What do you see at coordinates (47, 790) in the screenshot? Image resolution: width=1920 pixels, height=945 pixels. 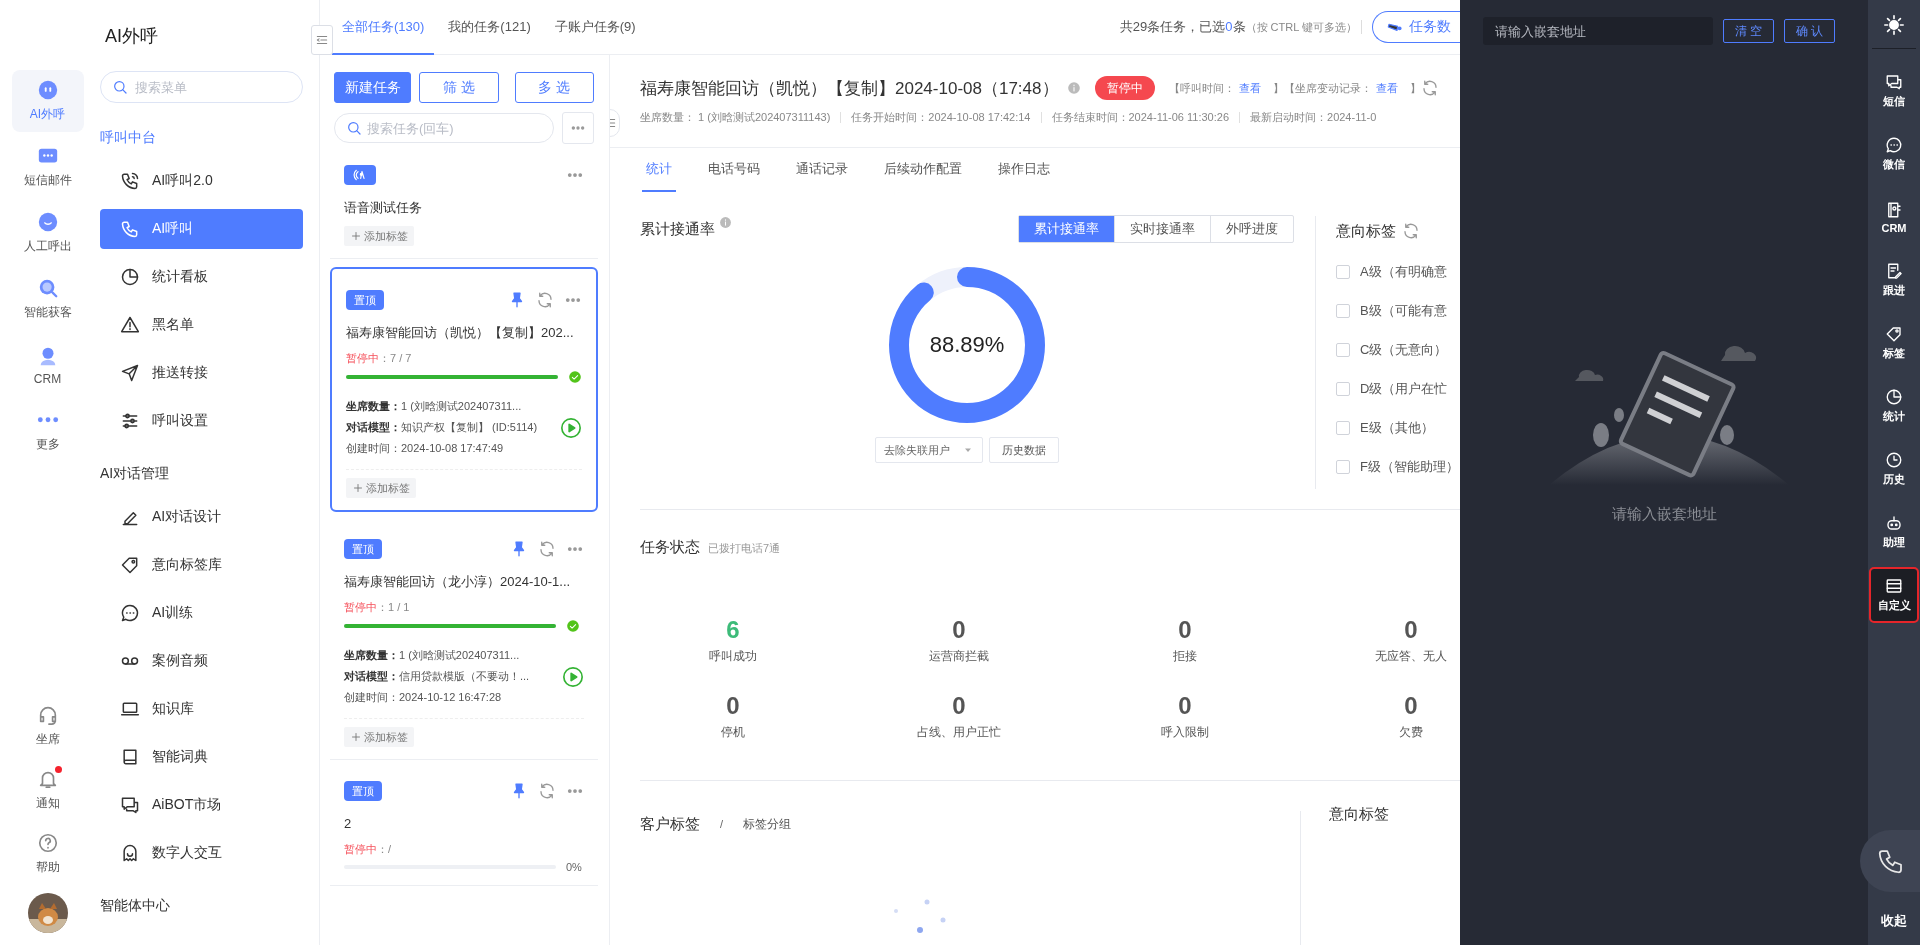 I see `nav-item: 通知` at bounding box center [47, 790].